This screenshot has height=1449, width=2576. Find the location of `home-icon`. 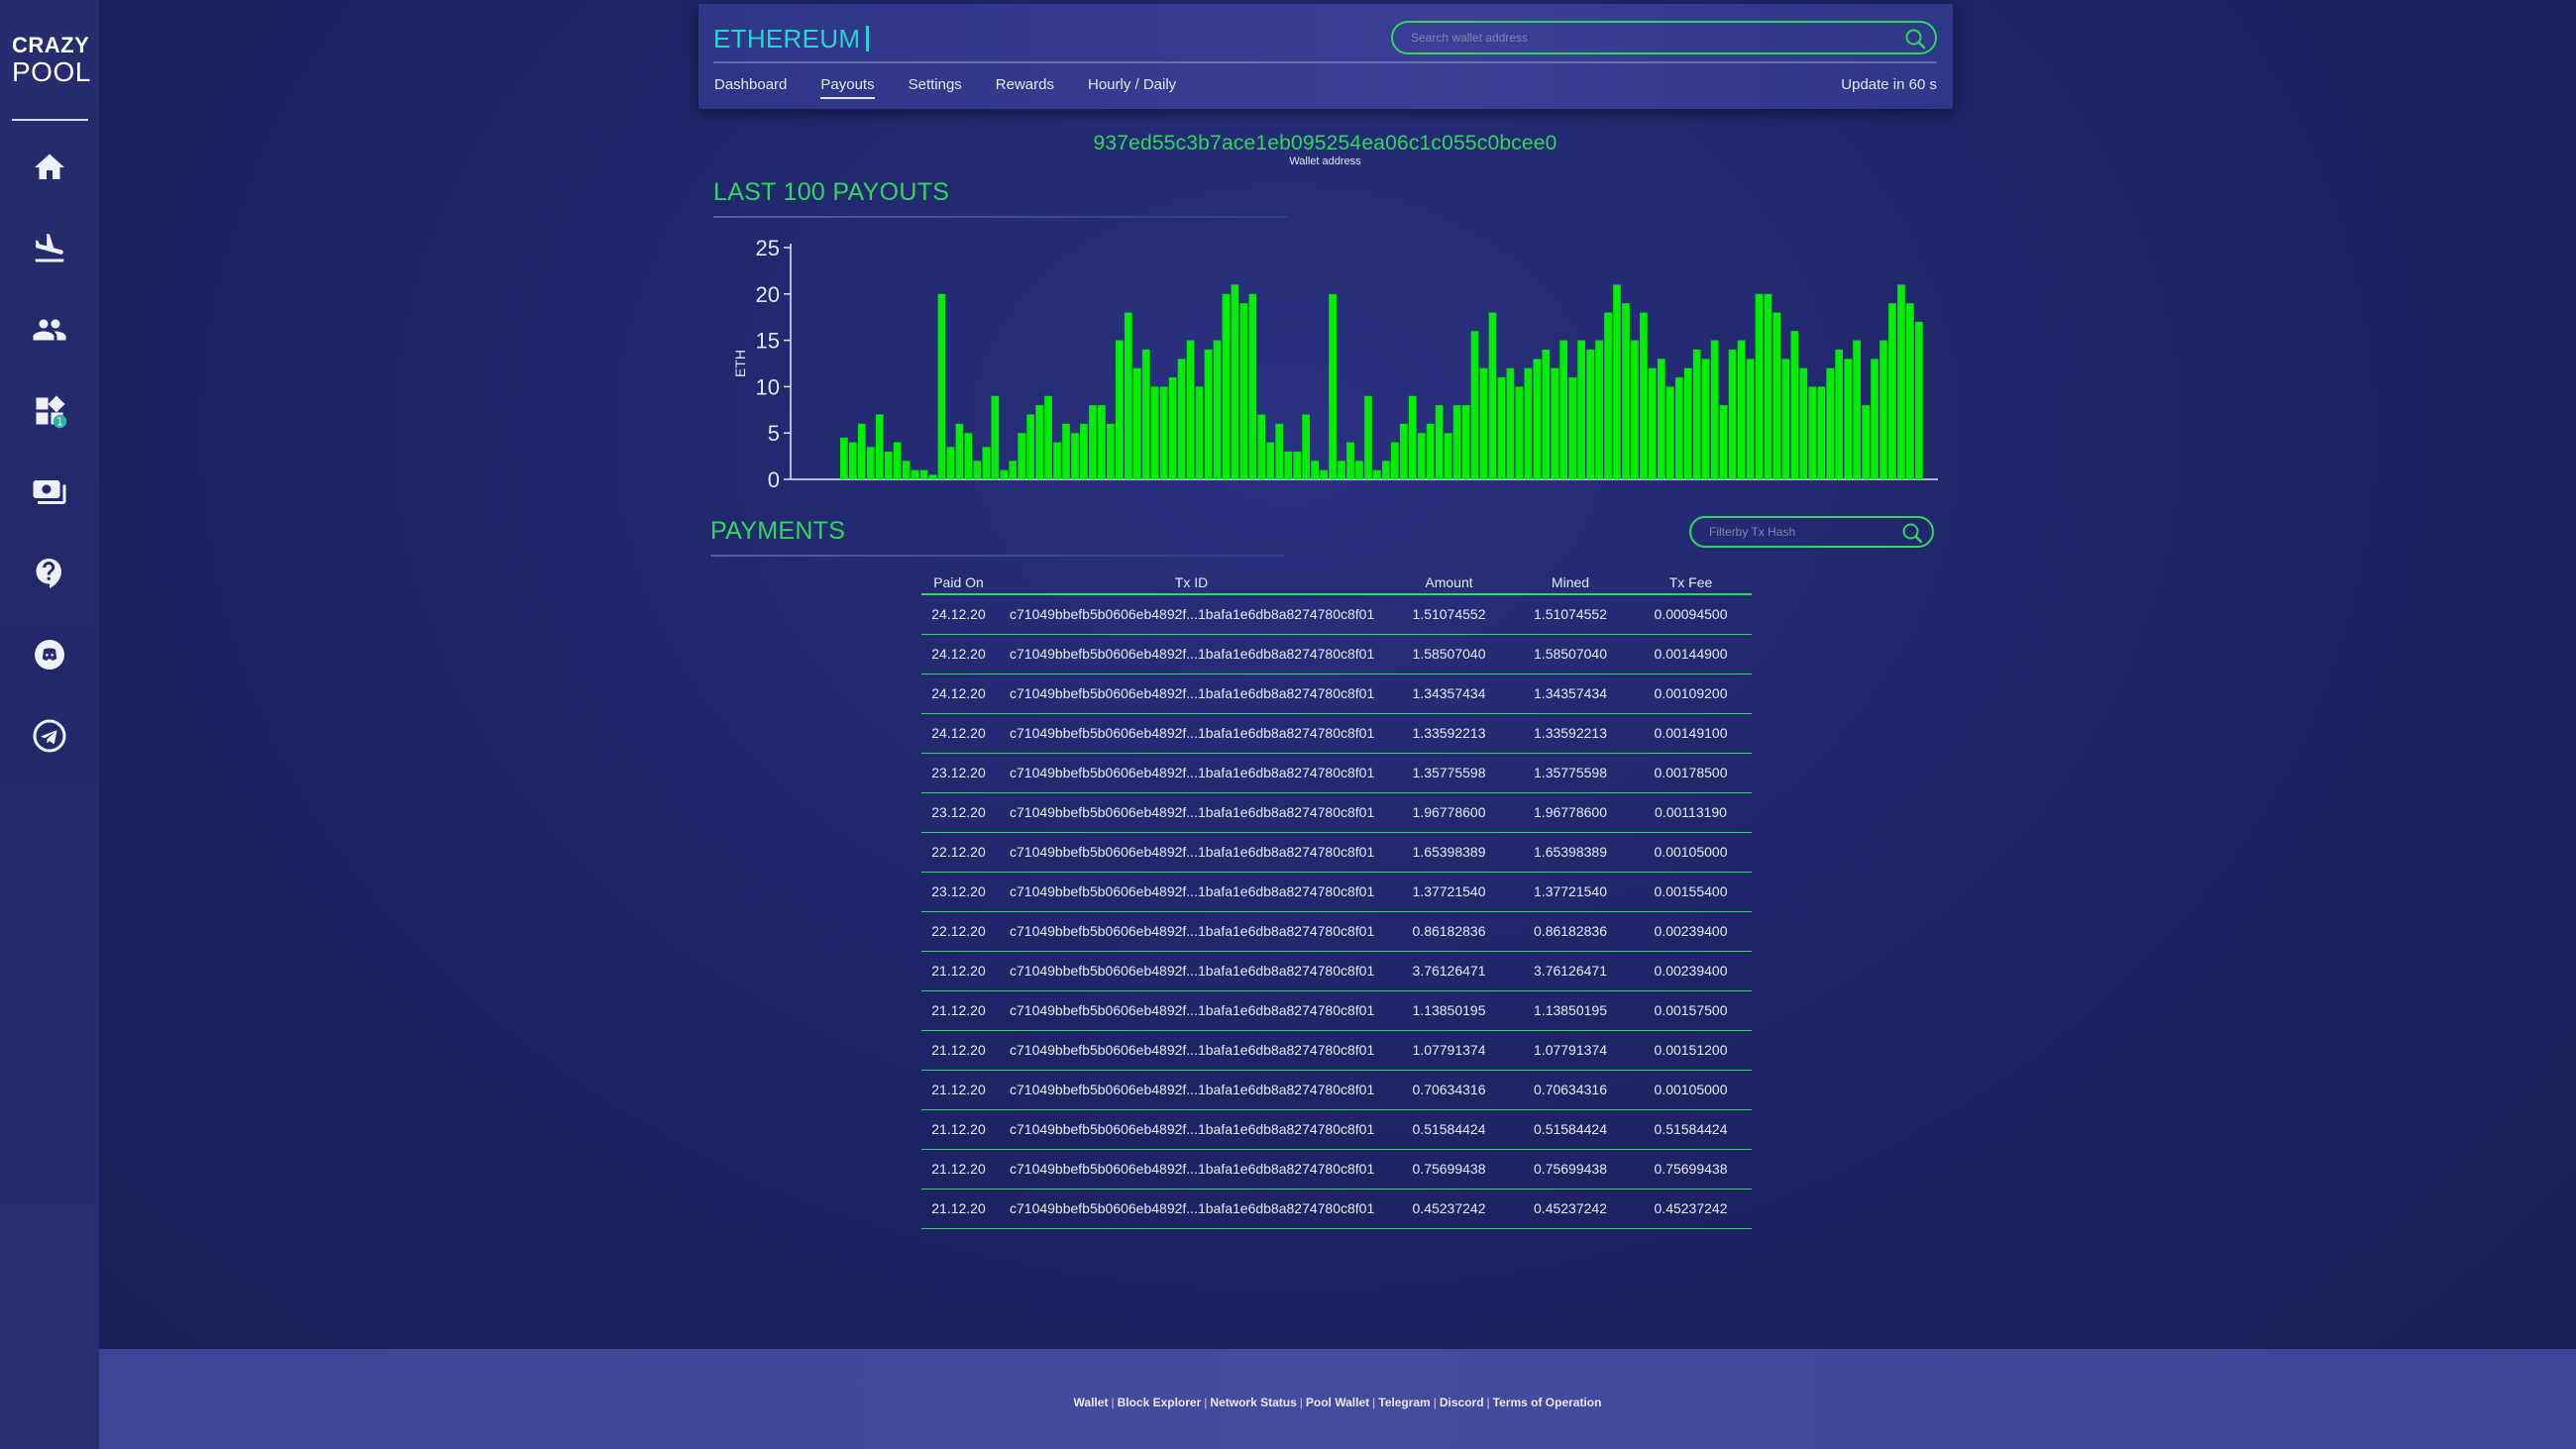

home-icon is located at coordinates (49, 167).